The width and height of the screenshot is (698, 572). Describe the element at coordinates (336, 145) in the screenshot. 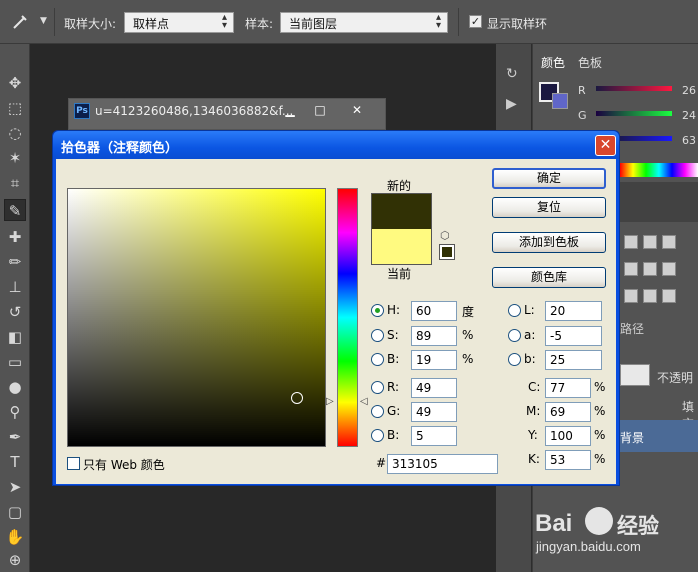

I see `dialog-titlebar: 拾色器（注释颜色） ✕` at that location.